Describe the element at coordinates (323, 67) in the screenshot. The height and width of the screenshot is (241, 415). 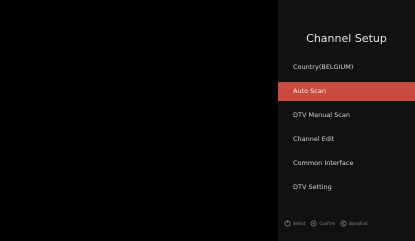
I see `menu-item-label: Country(BELGIUM)` at that location.